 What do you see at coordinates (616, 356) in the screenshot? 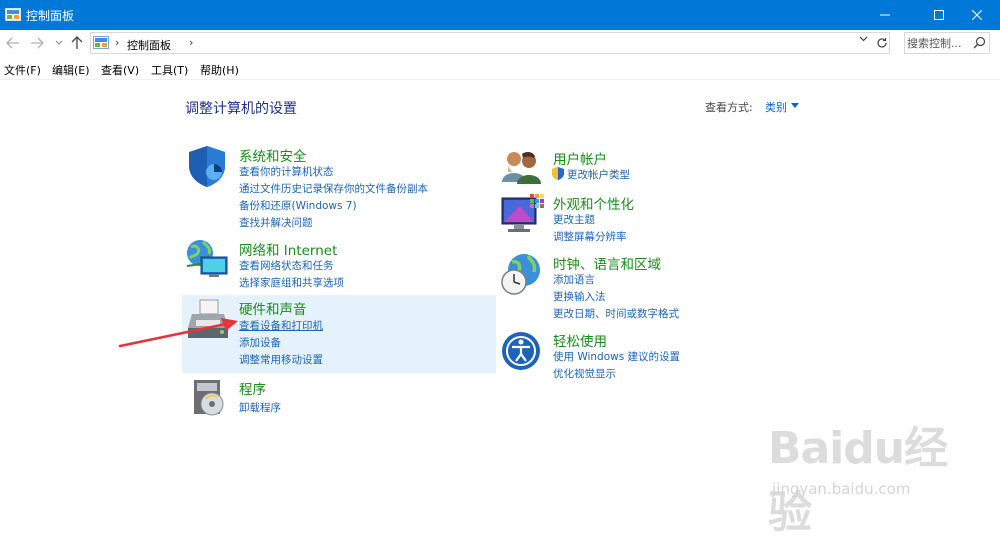
I see `link-recommended-settings: 使用 Windows 建议的设置` at bounding box center [616, 356].